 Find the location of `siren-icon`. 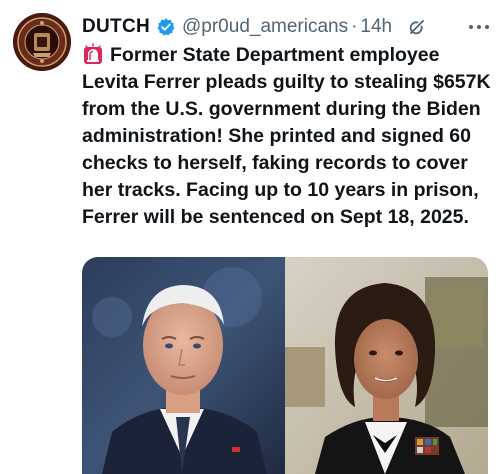

siren-icon is located at coordinates (93, 54).